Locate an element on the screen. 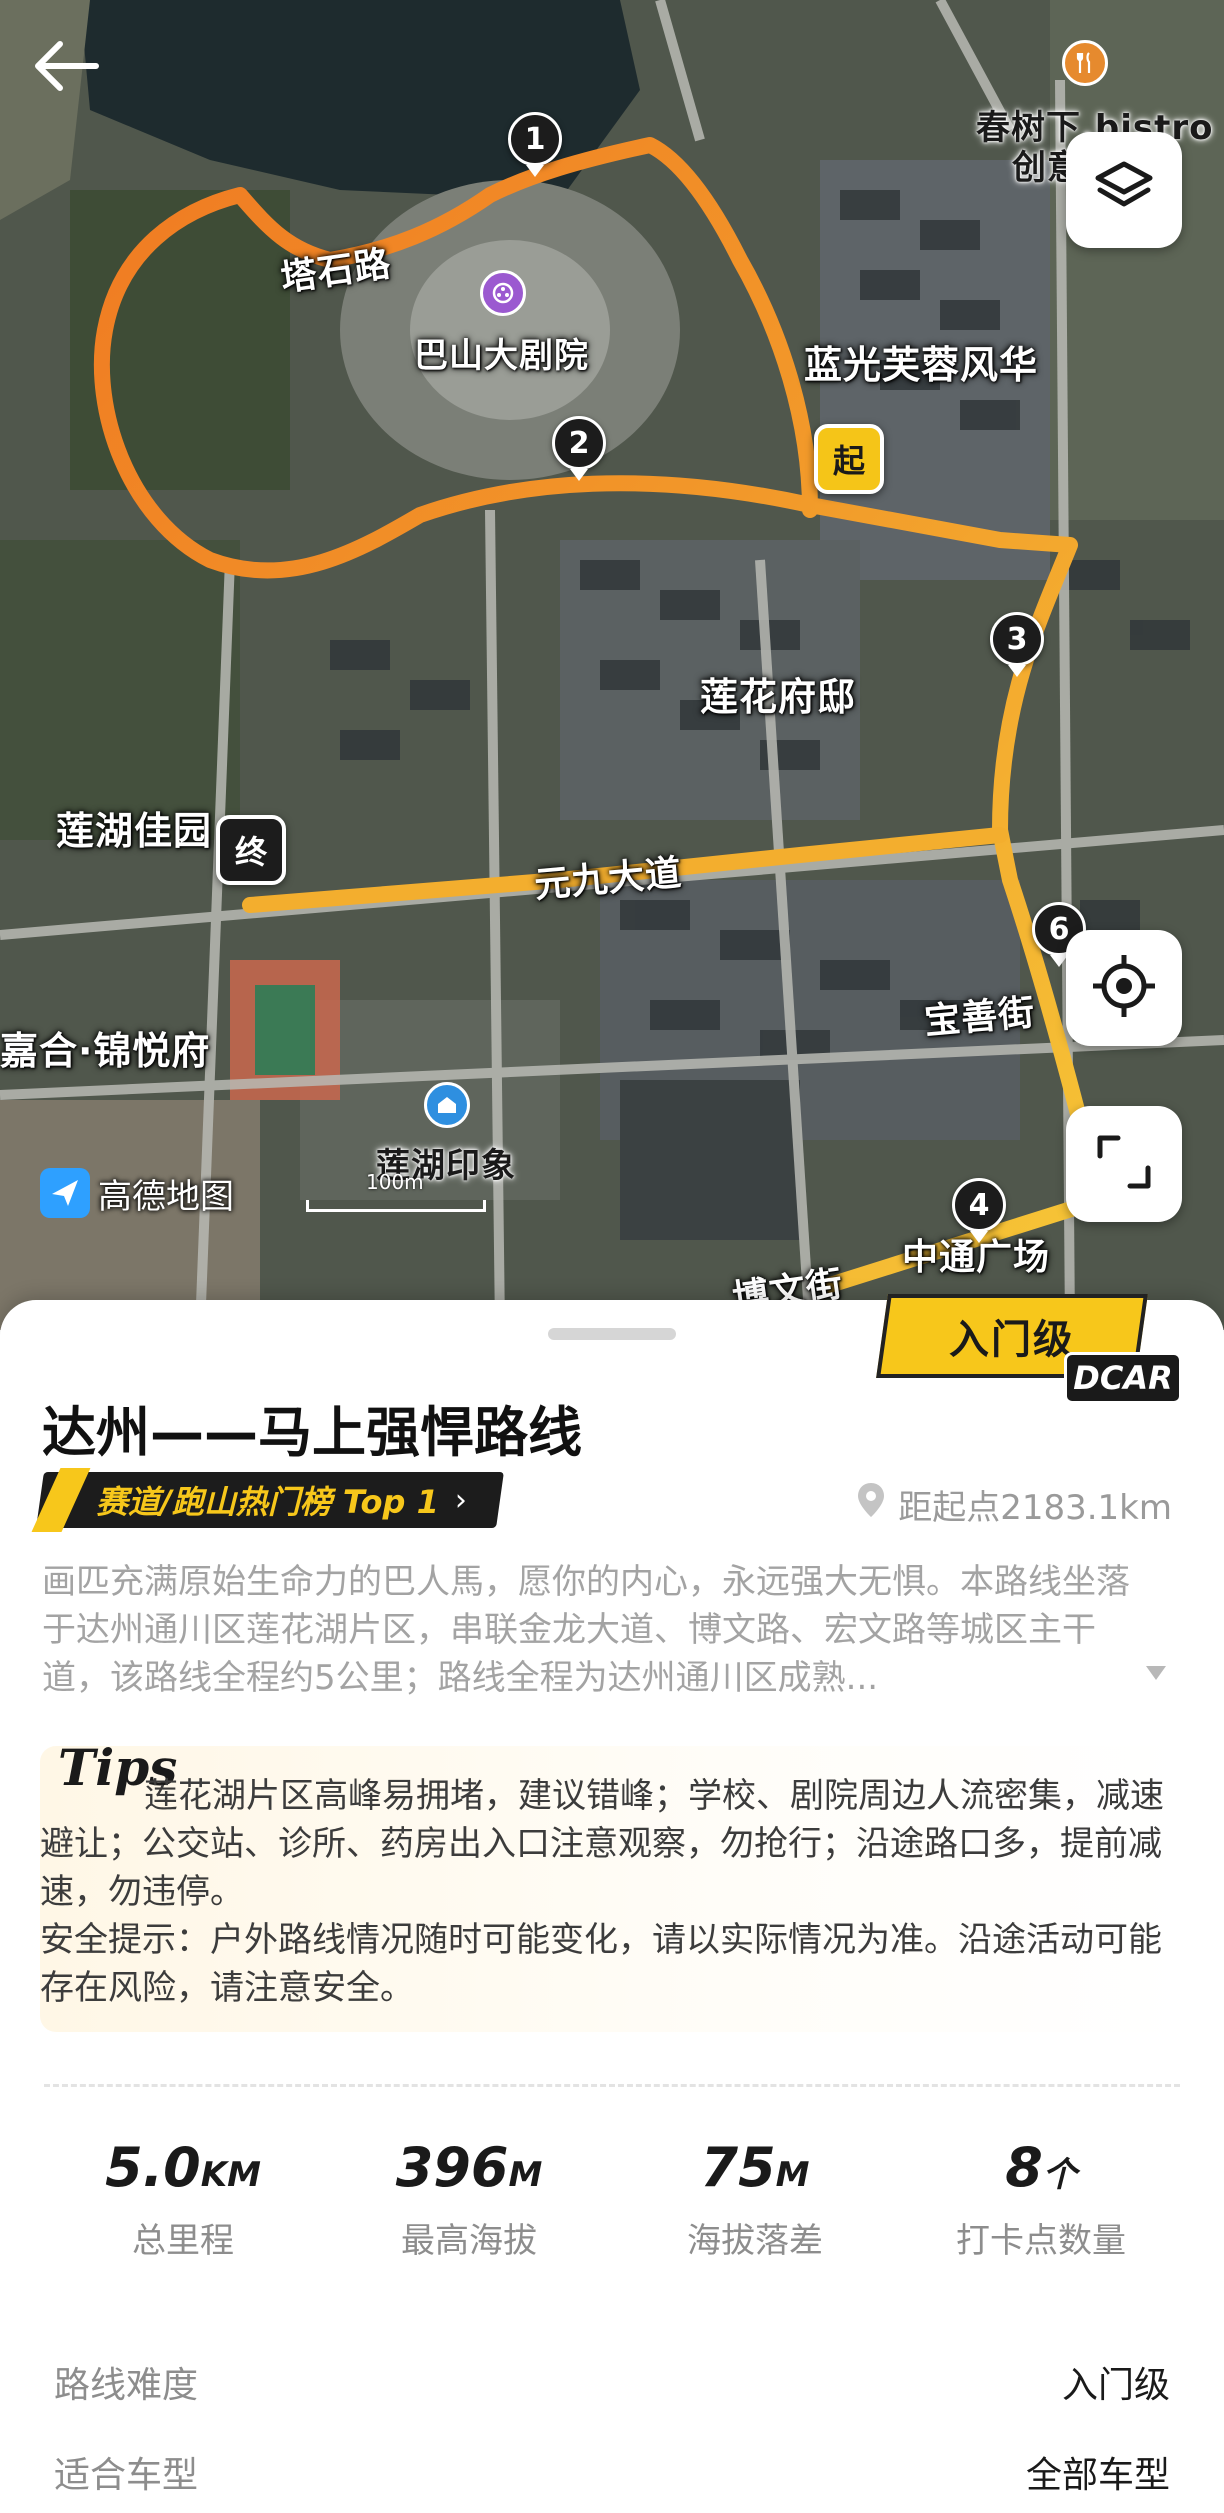 The width and height of the screenshot is (1224, 2513). route-title: 达州——马上强悍路线 is located at coordinates (312, 1432).